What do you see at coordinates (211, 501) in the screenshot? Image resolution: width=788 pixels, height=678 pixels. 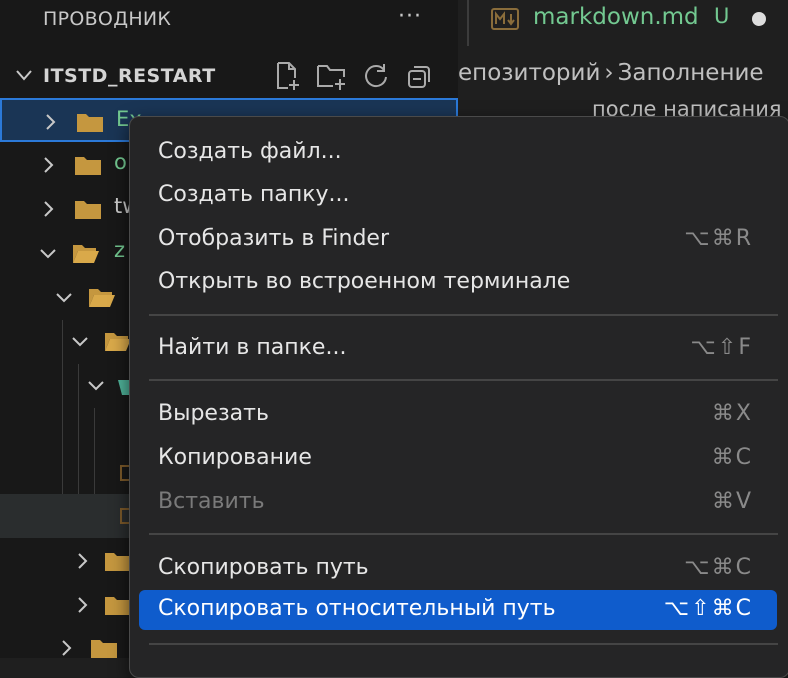 I see `menu-item-label: Вставить` at bounding box center [211, 501].